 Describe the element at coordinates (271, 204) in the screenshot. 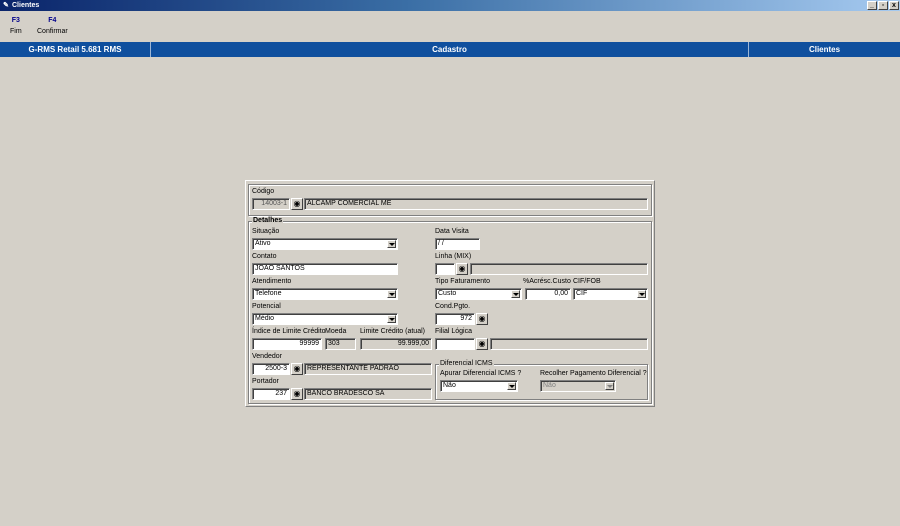

I see `codigo-field: 14003-1` at that location.